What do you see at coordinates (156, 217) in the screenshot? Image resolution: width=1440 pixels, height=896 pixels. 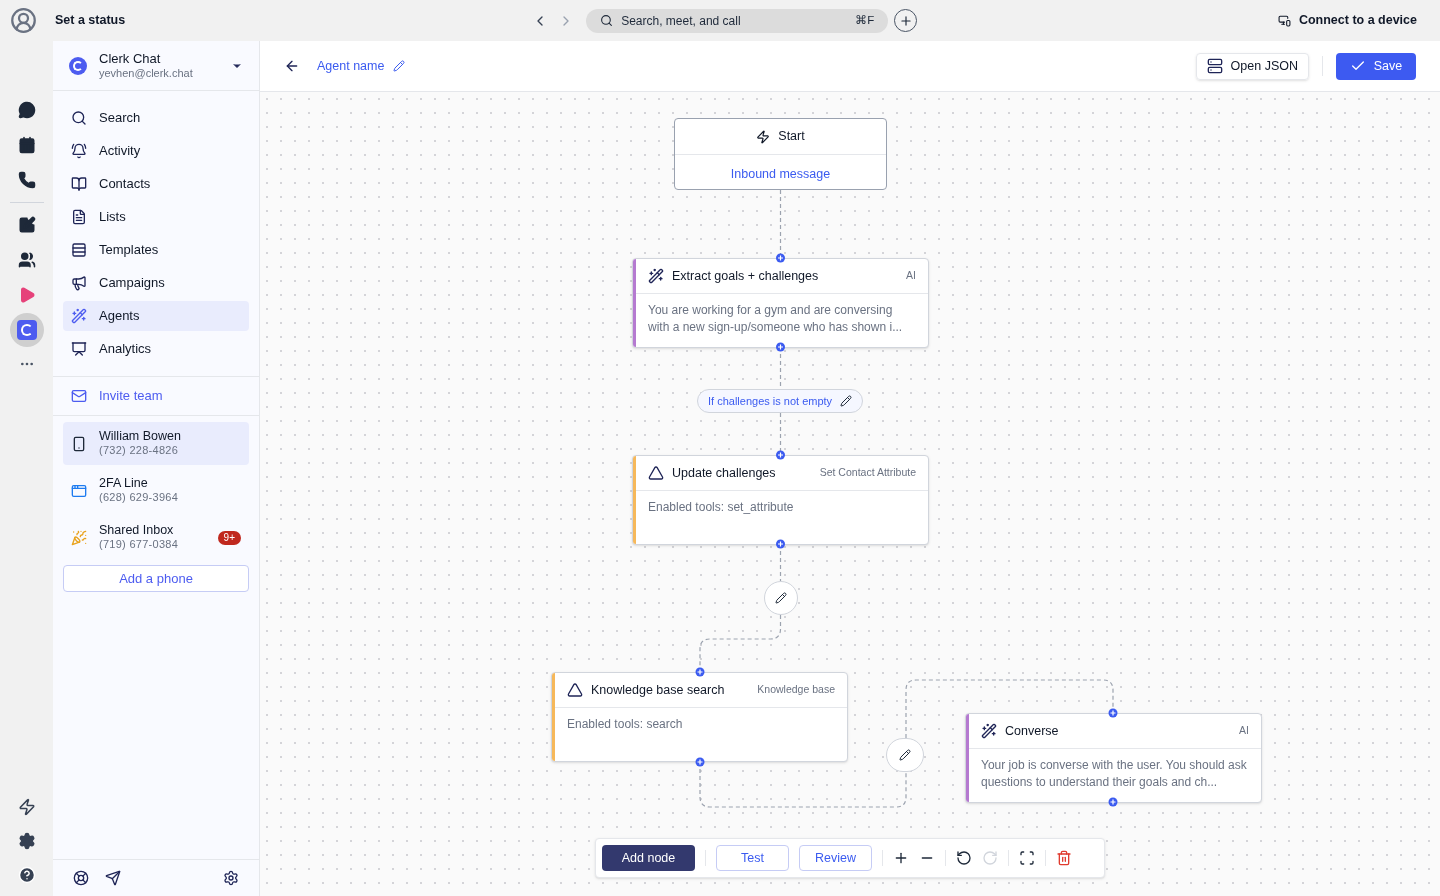 I see `nav-item: Lists` at bounding box center [156, 217].